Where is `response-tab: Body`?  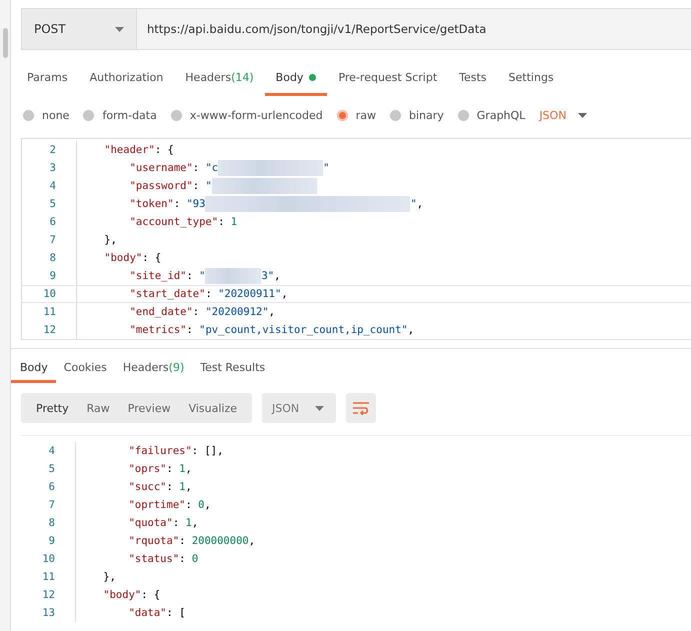 response-tab: Body is located at coordinates (33, 372).